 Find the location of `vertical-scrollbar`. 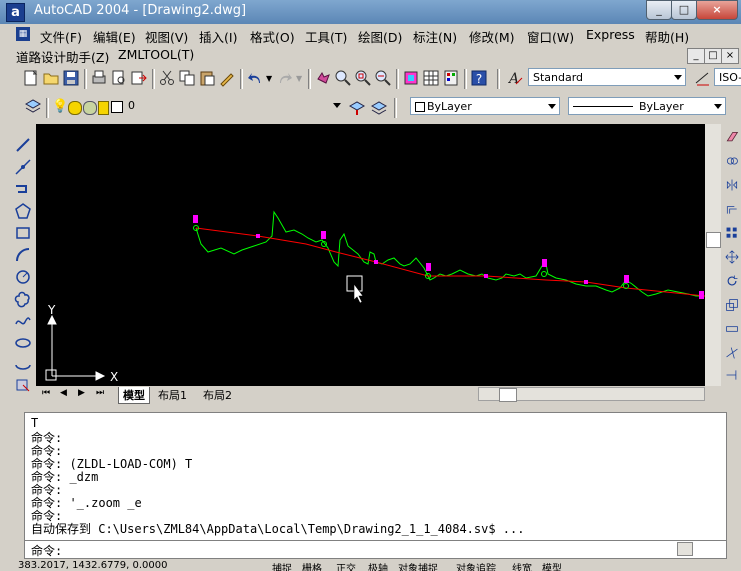

vertical-scrollbar is located at coordinates (713, 255).